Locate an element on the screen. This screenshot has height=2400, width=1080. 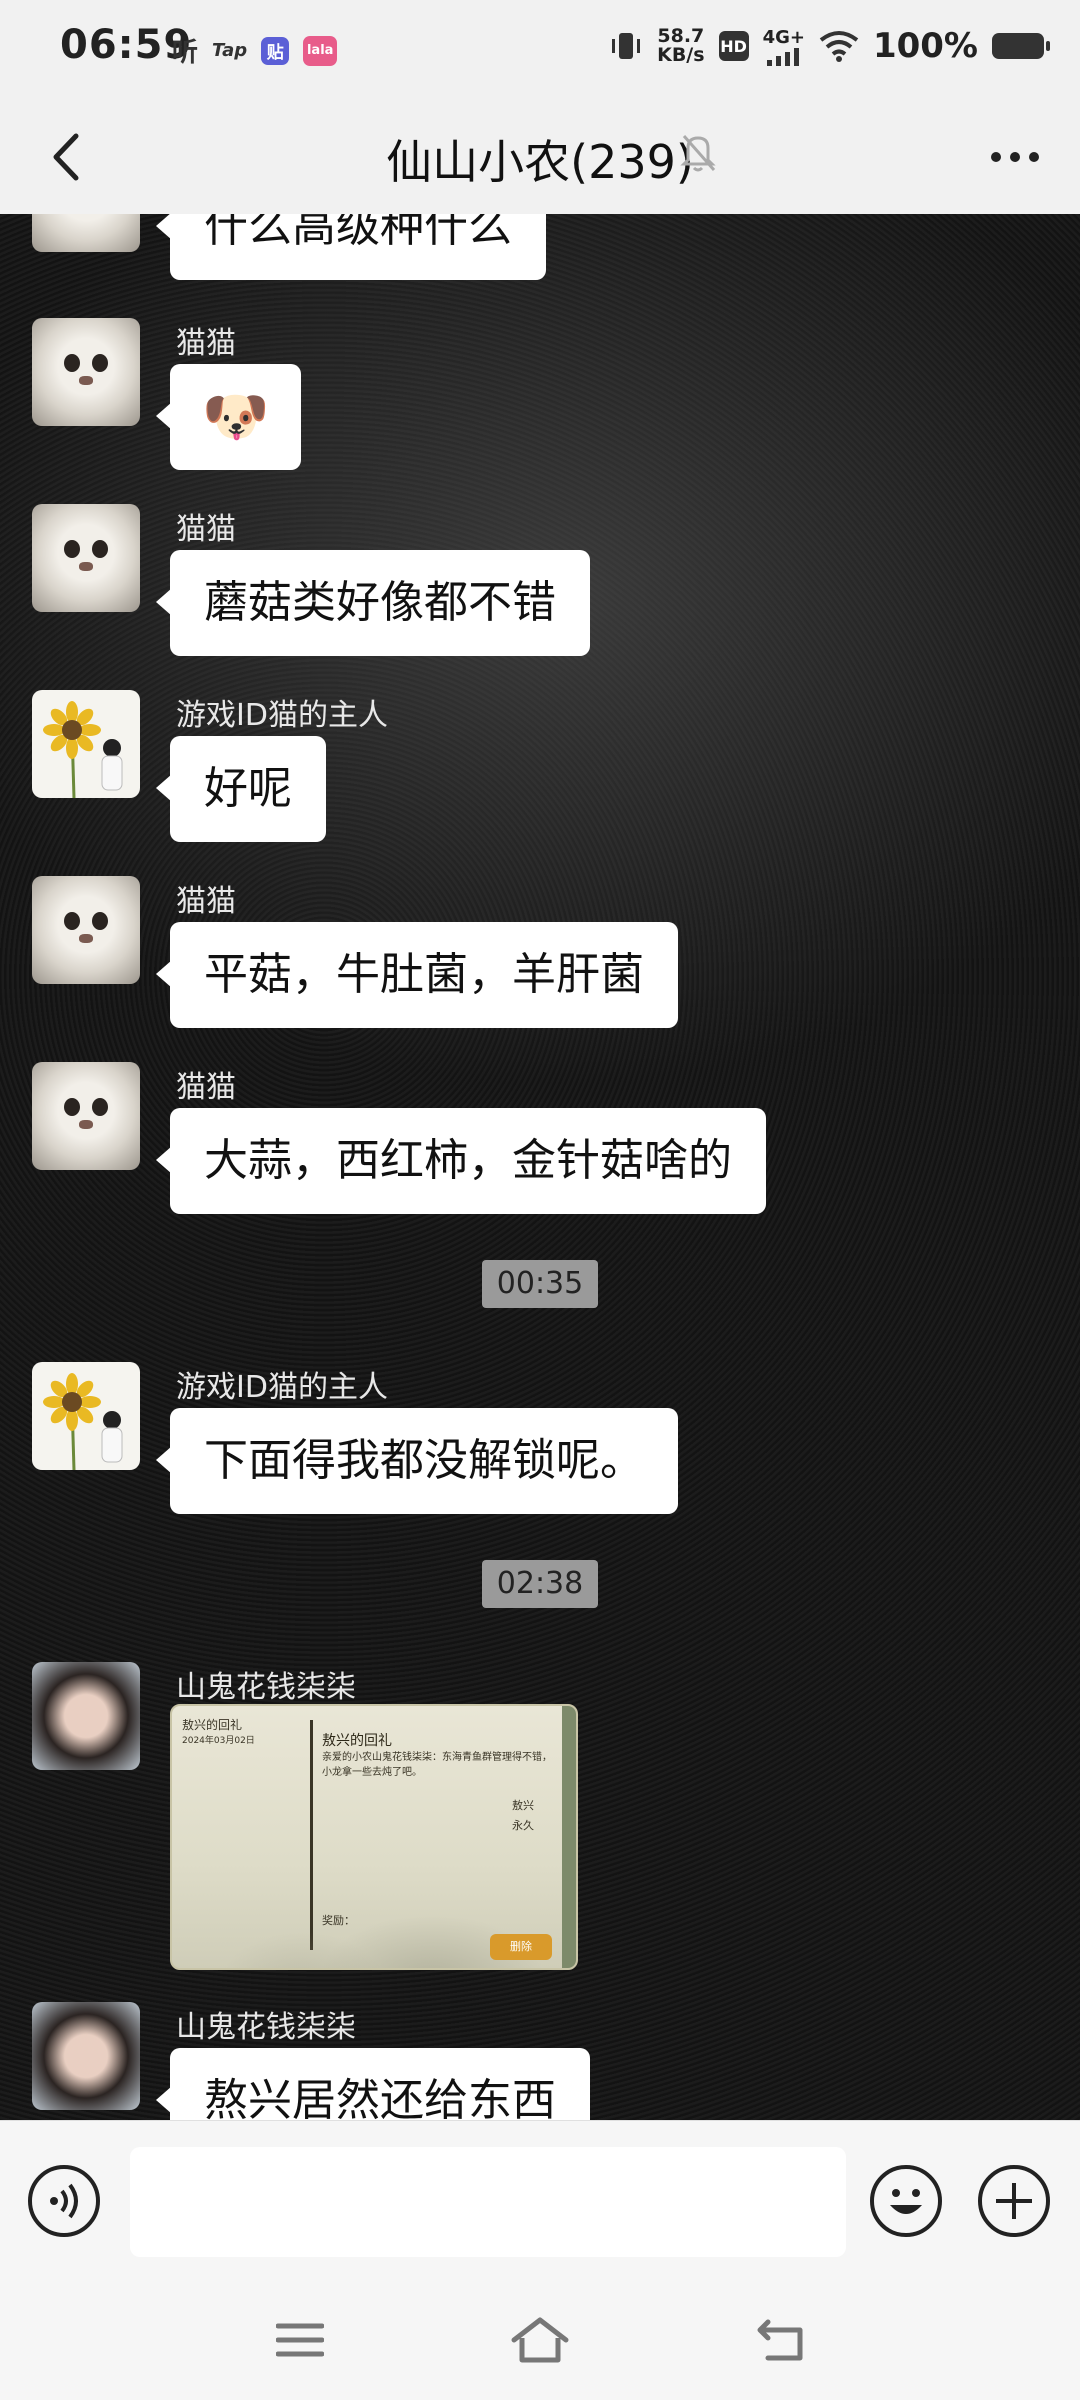
return-button is located at coordinates (782, 2340).